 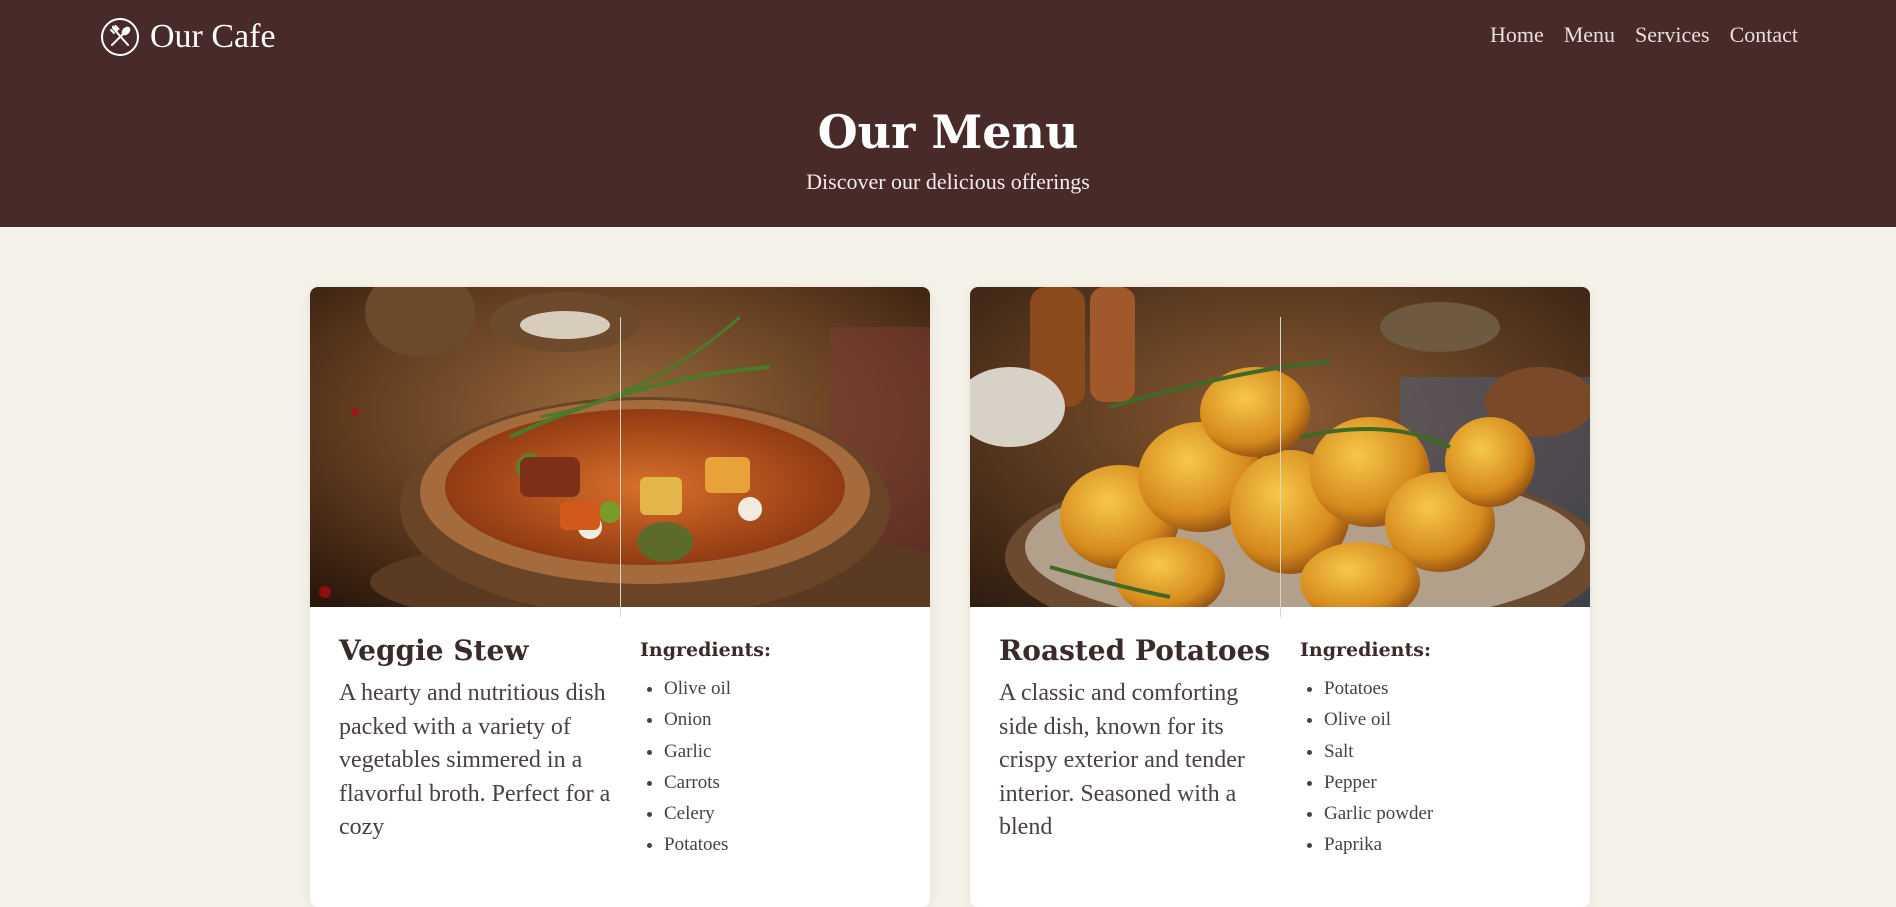 What do you see at coordinates (948, 181) in the screenshot?
I see `page-subtitle: Discover our delicious offerings` at bounding box center [948, 181].